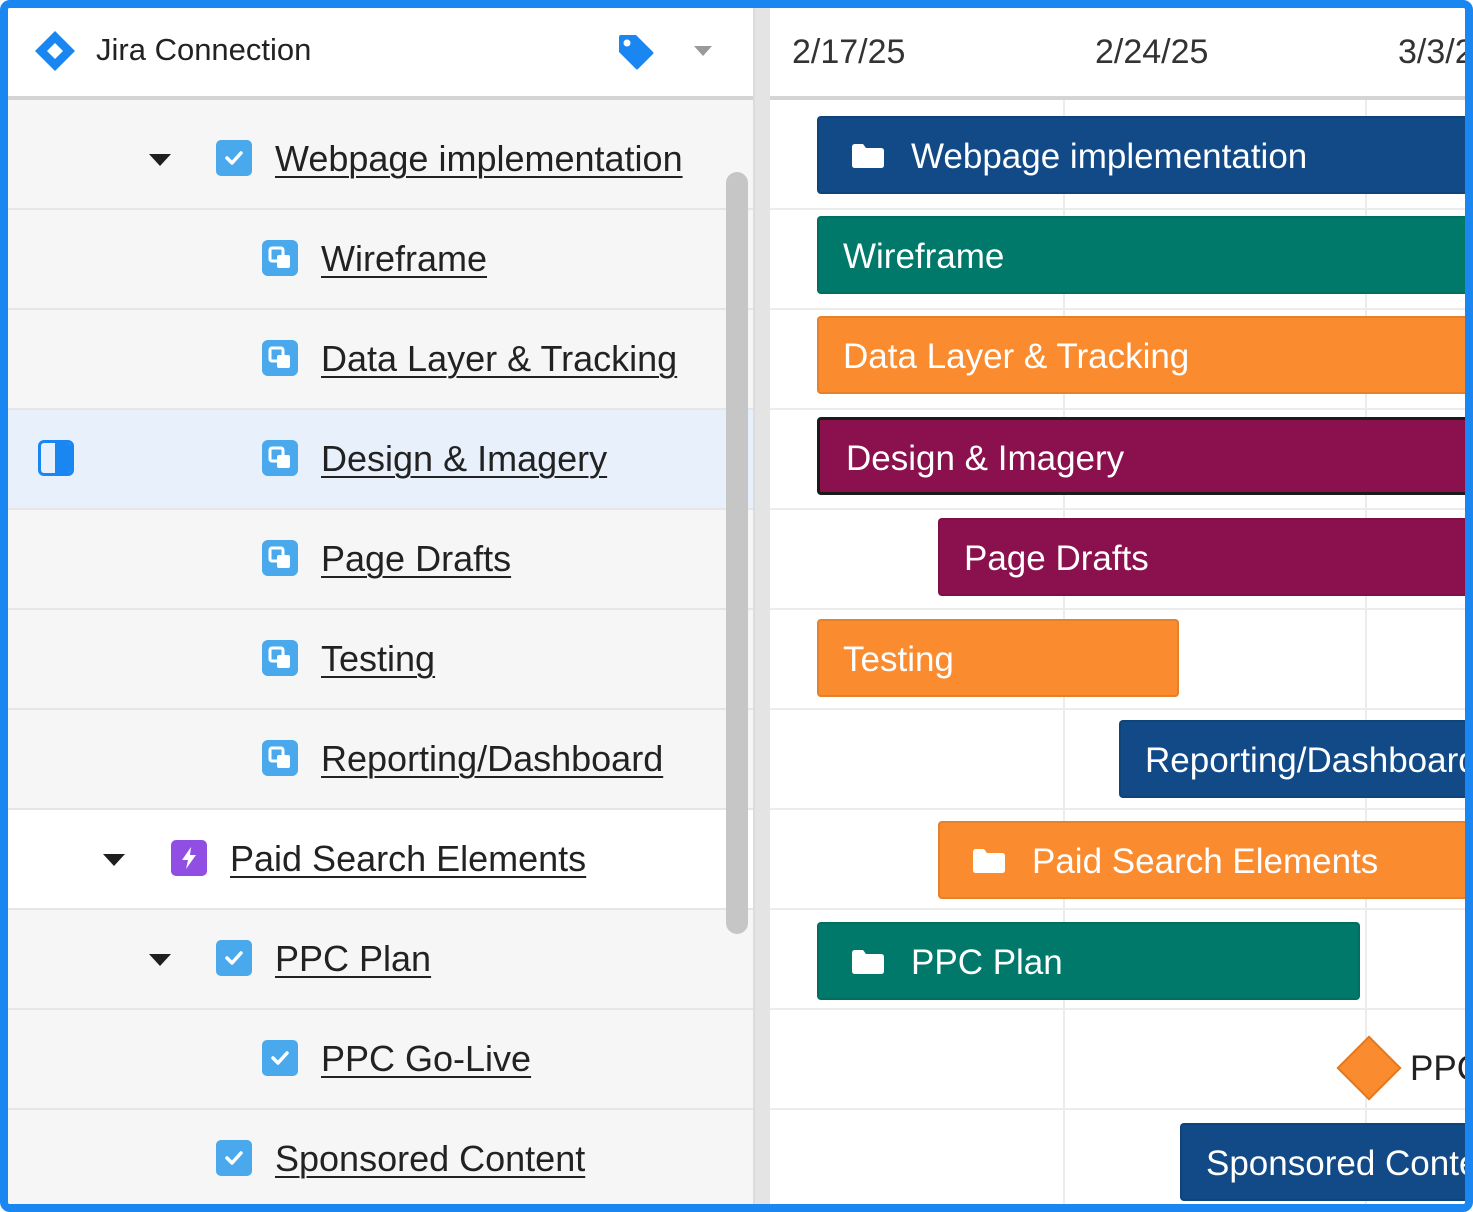 This screenshot has width=1473, height=1212. I want to click on week-label: 2/24/25, so click(1152, 52).